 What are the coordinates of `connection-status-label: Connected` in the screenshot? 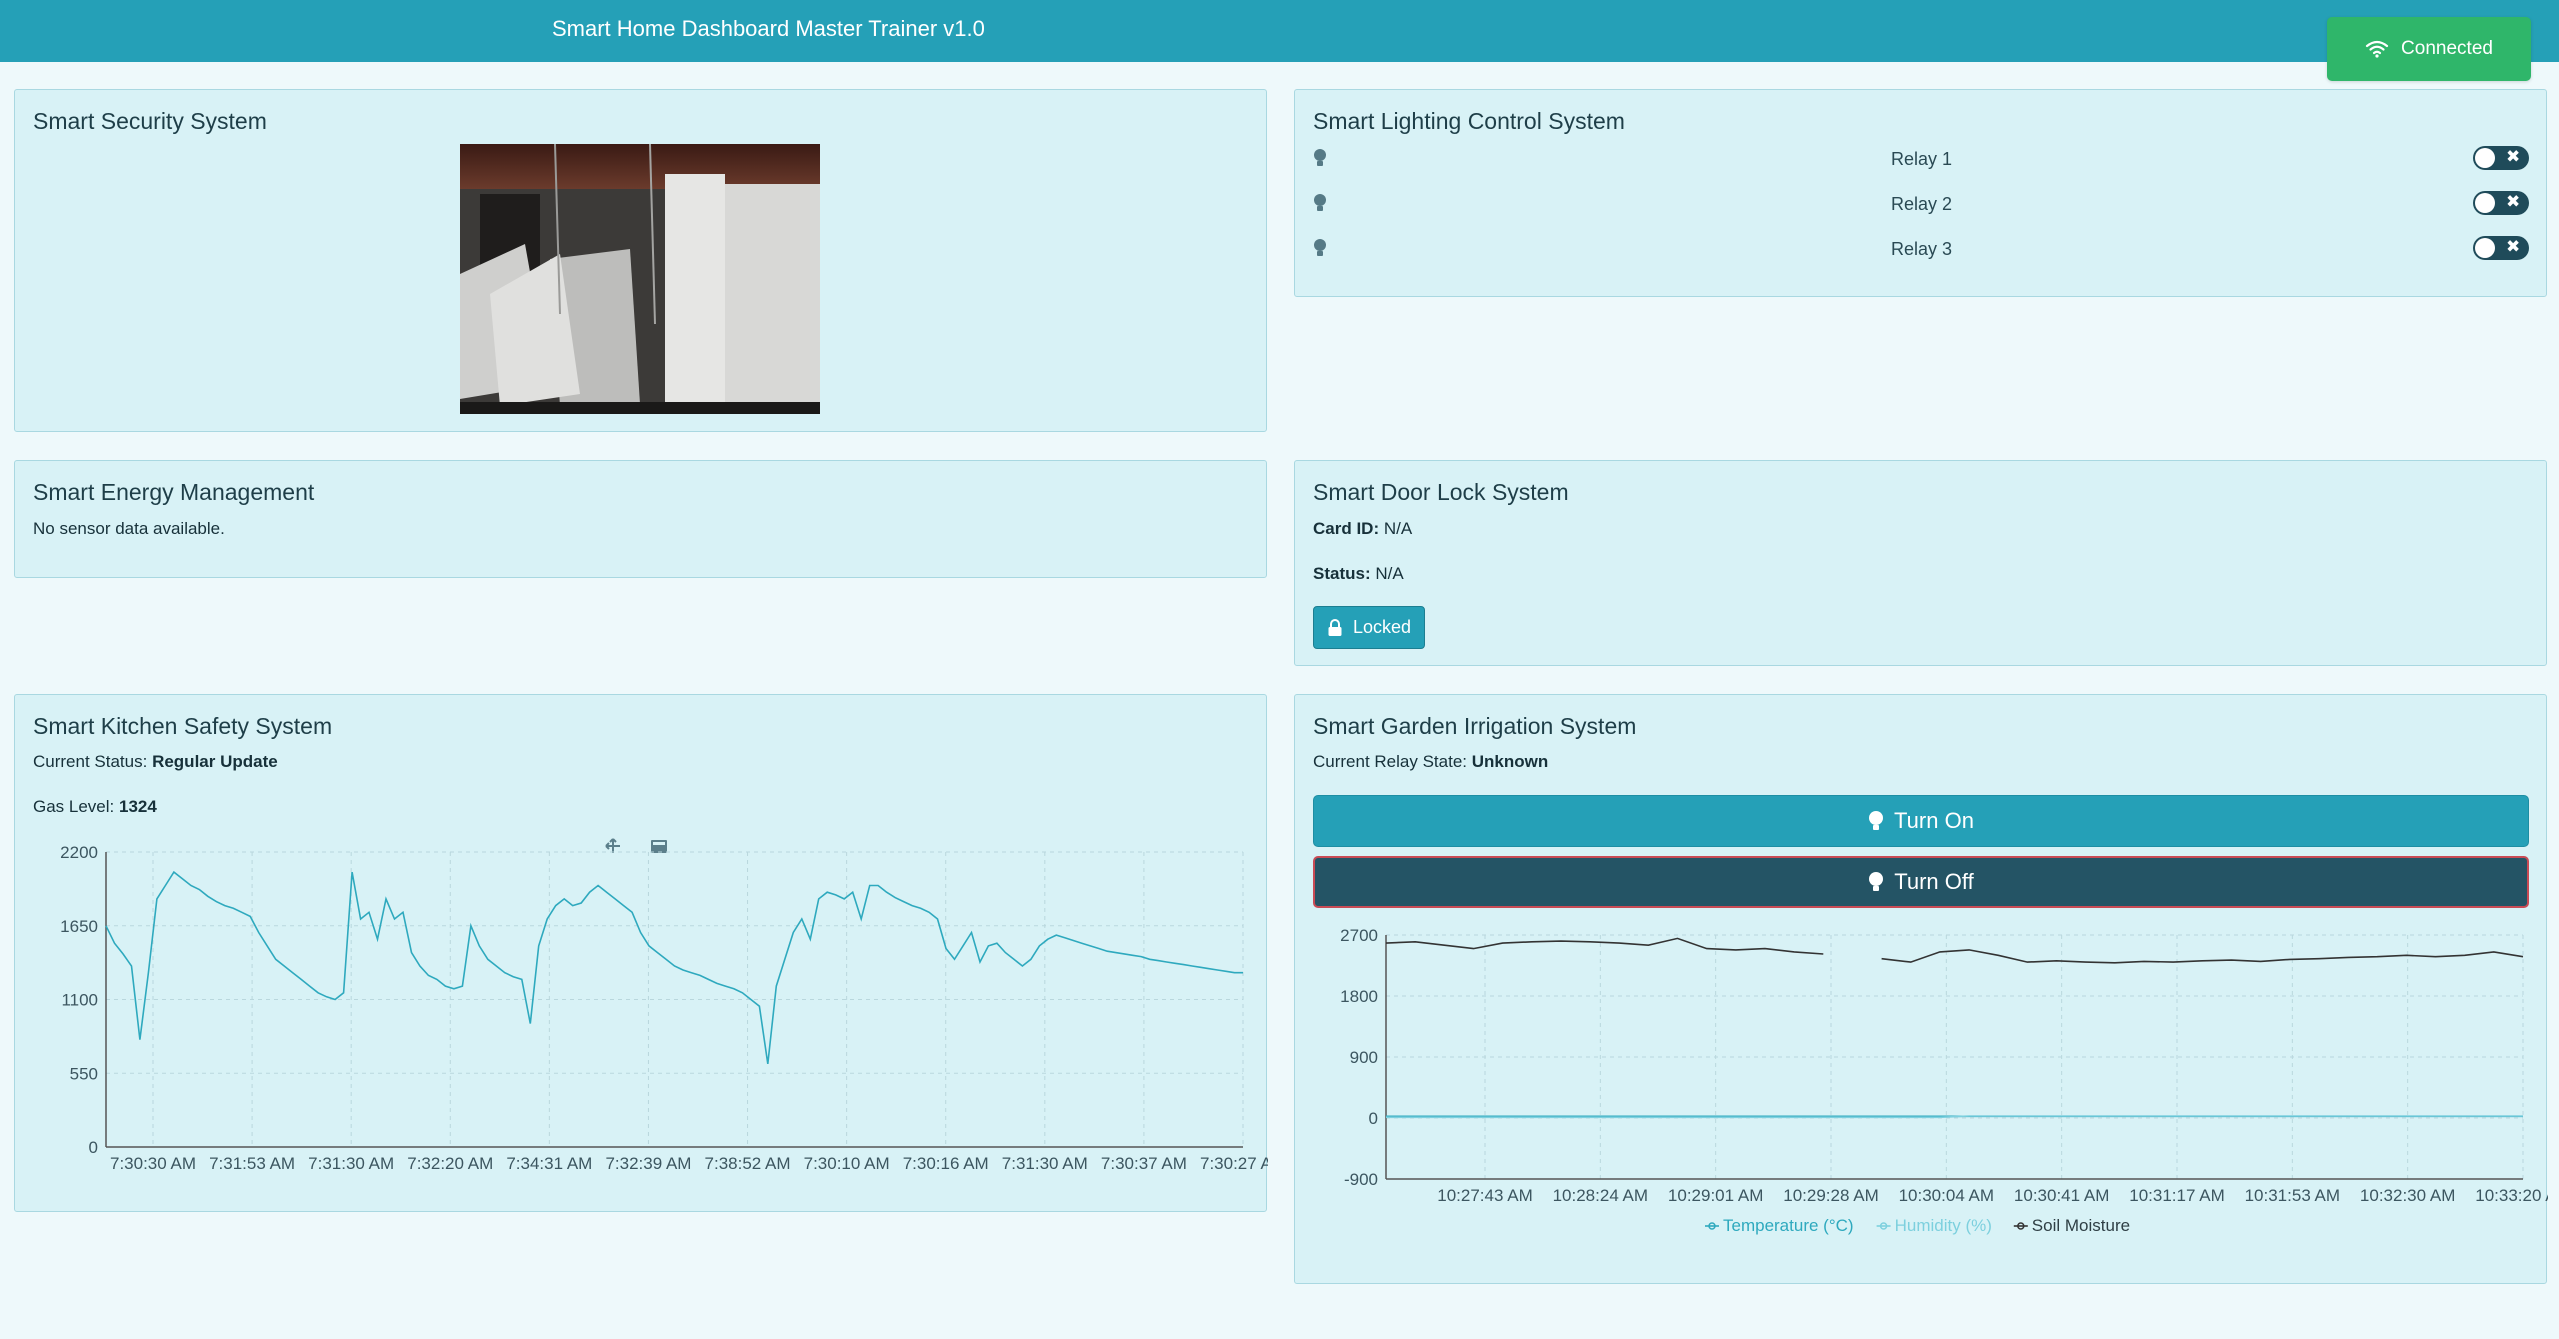 It's located at (2447, 48).